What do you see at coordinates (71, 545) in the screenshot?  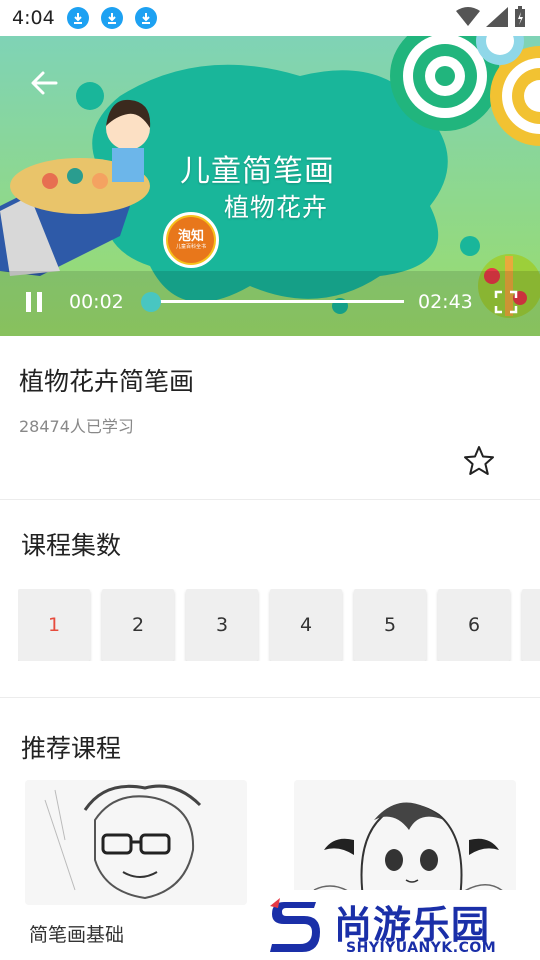 I see `episodes-section-title: 课程集数` at bounding box center [71, 545].